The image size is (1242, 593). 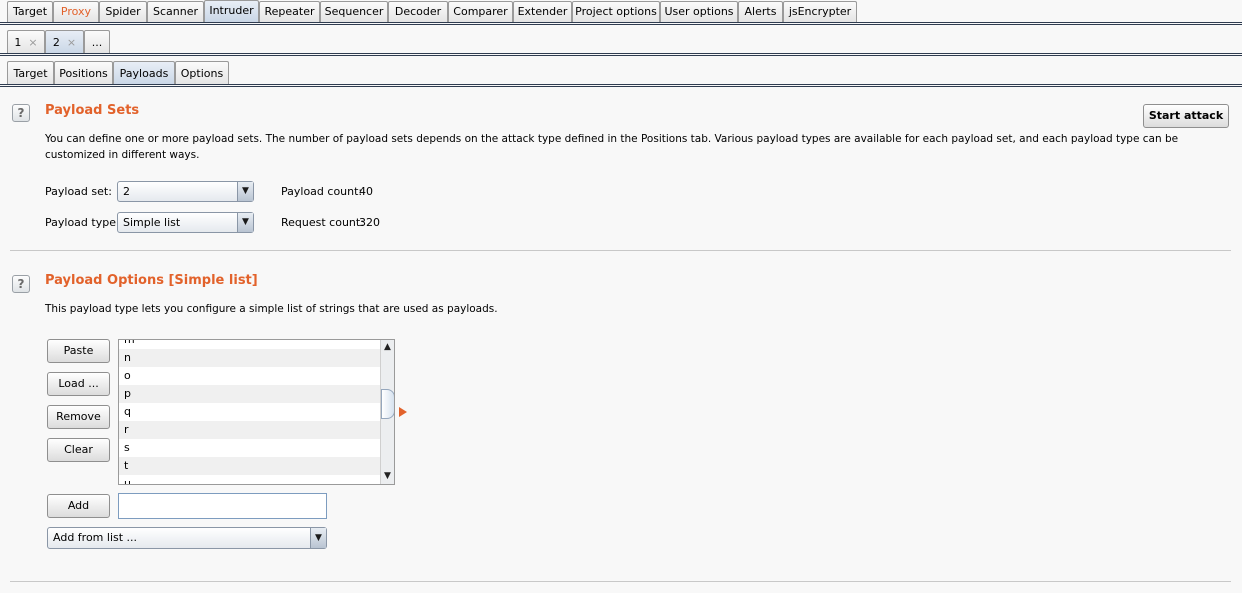 I want to click on payload-options-title: Payload Options [Simple list], so click(x=151, y=280).